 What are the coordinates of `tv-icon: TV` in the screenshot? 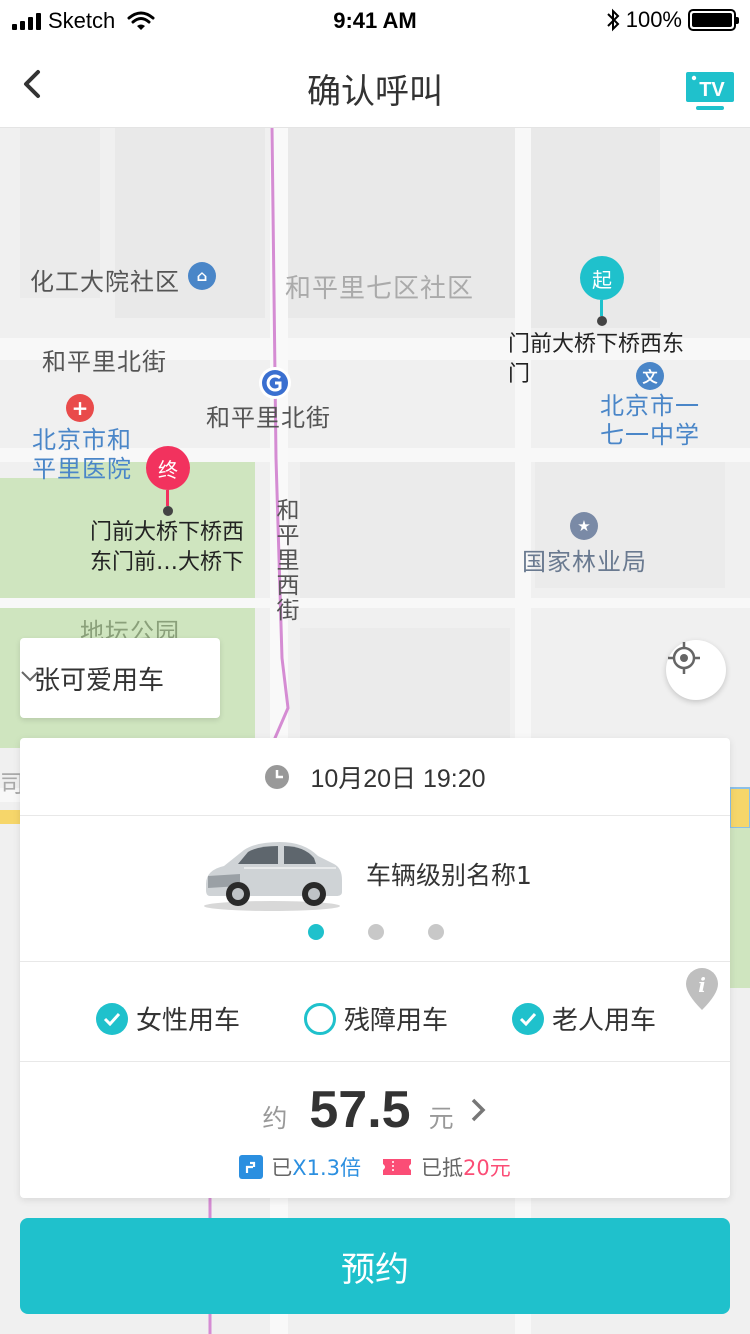 It's located at (710, 91).